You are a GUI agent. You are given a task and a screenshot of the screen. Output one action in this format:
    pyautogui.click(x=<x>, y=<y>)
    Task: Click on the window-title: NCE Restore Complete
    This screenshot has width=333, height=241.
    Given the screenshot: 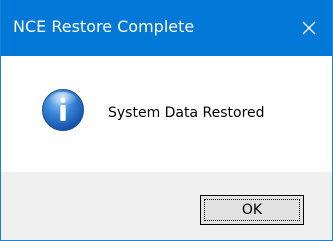 What is the action you would take?
    pyautogui.click(x=104, y=26)
    